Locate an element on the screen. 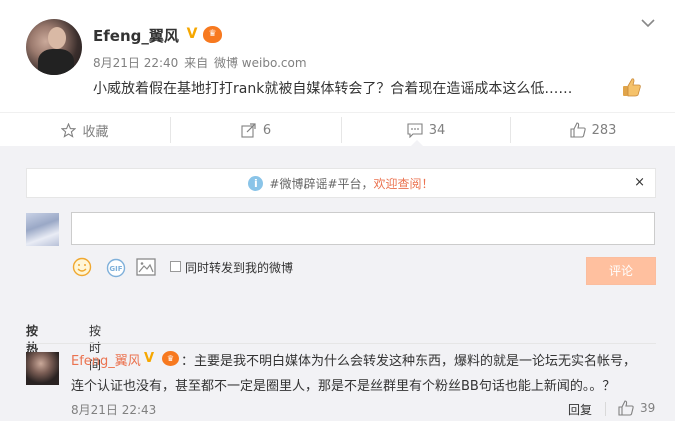 The height and width of the screenshot is (421, 675). comment-input is located at coordinates (363, 228).